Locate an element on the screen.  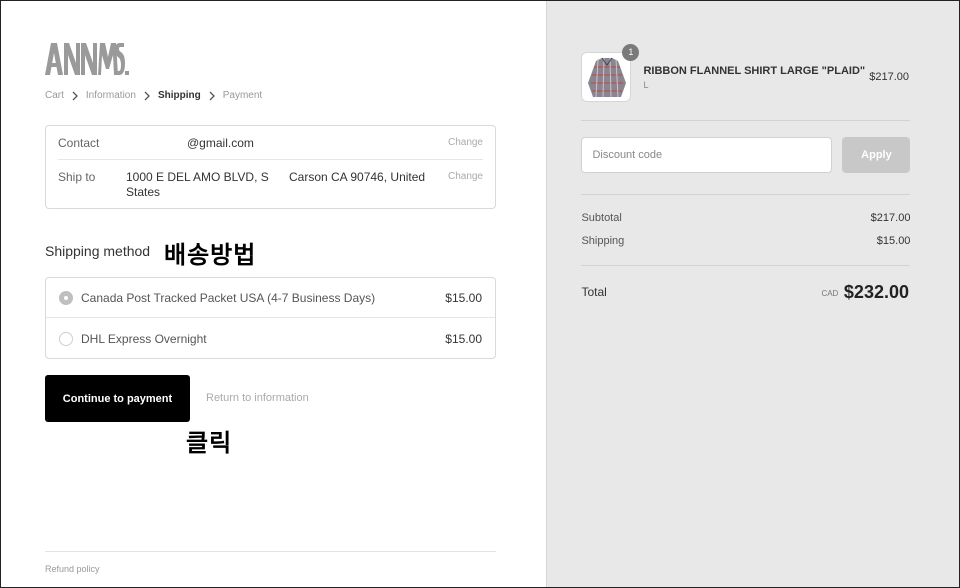
product-thumbnail is located at coordinates (606, 77).